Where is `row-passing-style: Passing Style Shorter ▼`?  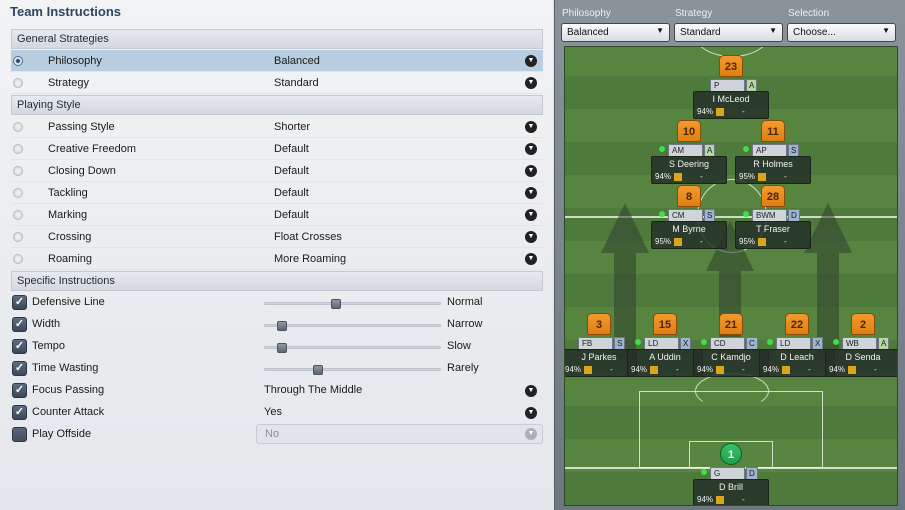
row-passing-style: Passing Style Shorter ▼ is located at coordinates (277, 127).